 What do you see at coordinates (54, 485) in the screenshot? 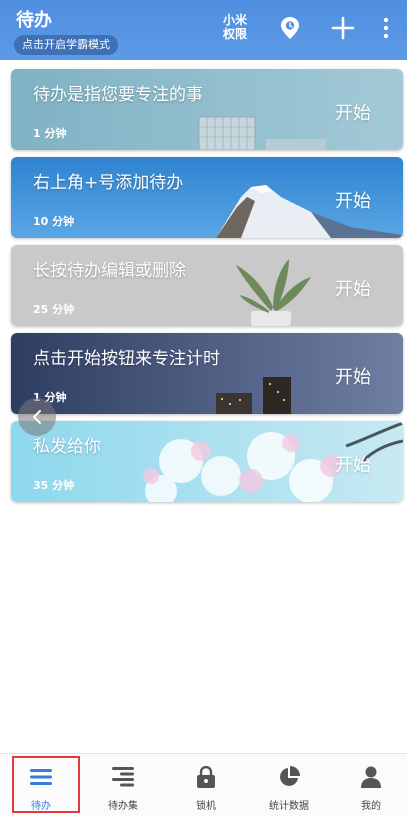
I see `todo-duration: 35 分钟` at bounding box center [54, 485].